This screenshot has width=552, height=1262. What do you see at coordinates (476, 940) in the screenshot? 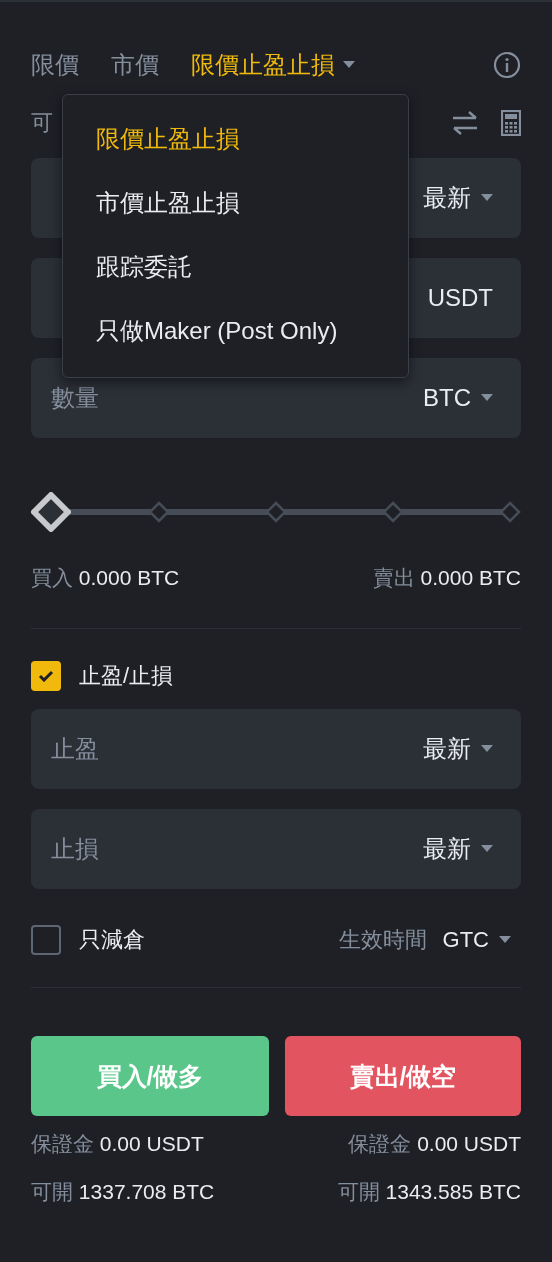
I see `time-in-force-selector: GTC` at bounding box center [476, 940].